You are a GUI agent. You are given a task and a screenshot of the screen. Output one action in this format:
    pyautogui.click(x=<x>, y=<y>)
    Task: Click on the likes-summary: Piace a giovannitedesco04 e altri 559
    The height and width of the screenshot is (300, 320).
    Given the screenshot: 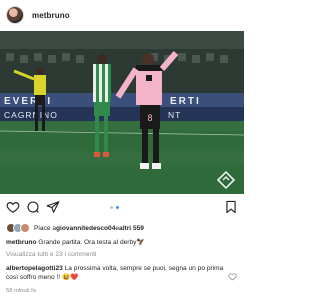 What is the action you would take?
    pyautogui.click(x=75, y=228)
    